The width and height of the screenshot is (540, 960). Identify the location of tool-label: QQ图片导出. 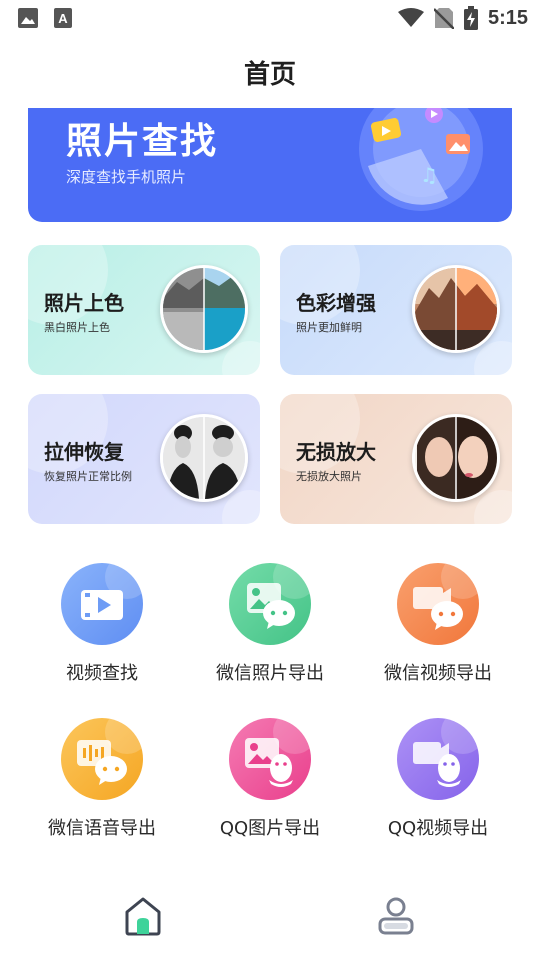
(270, 828).